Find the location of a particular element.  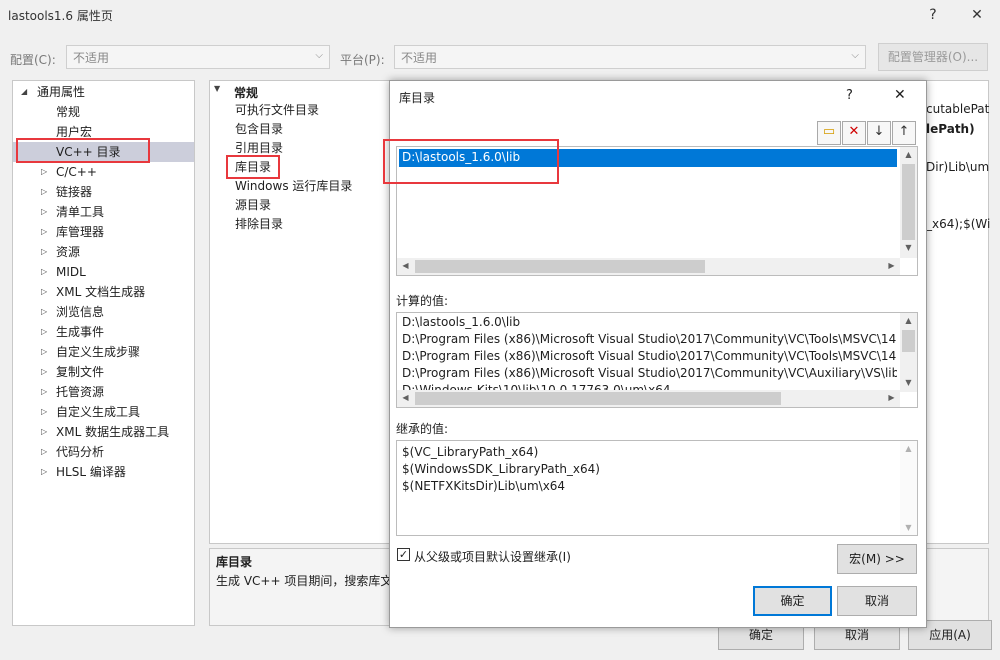

tree-item: ▷ 自定义生成工具 is located at coordinates (103, 412).